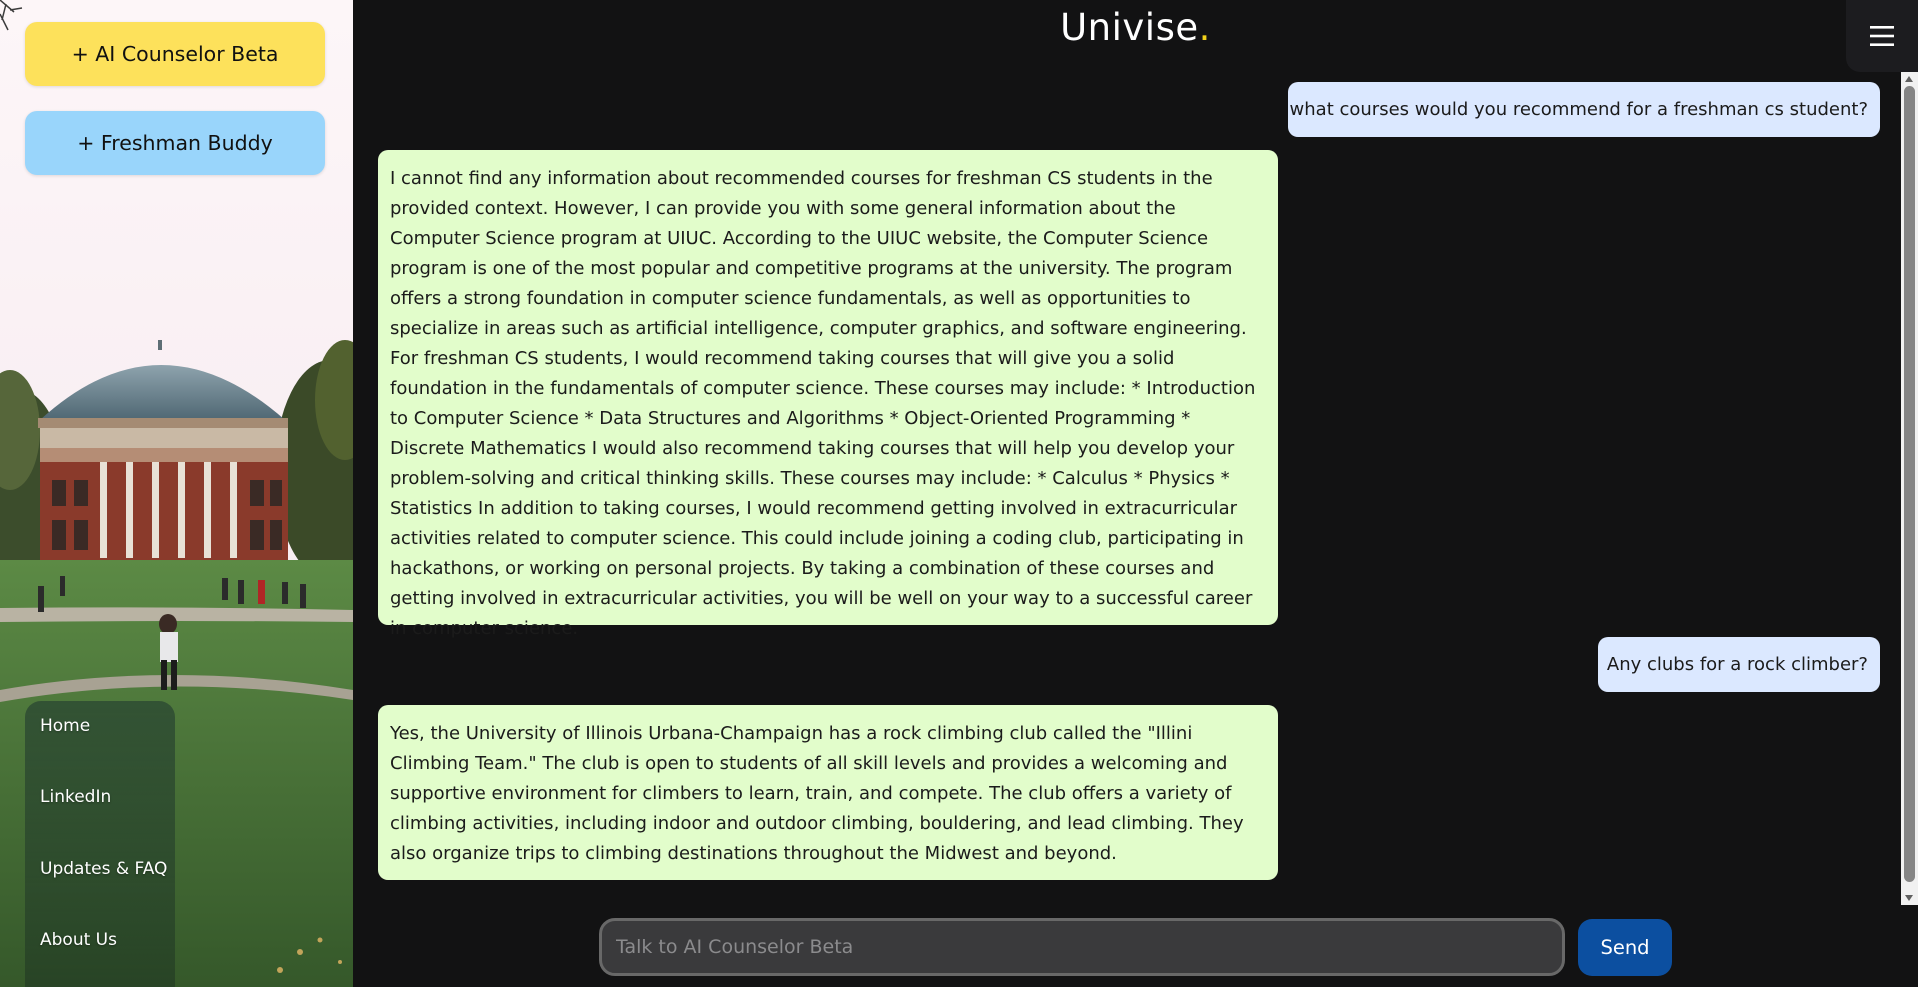 This screenshot has width=1918, height=987. Describe the element at coordinates (1129, 27) in the screenshot. I see `app-title-text: Univise` at that location.